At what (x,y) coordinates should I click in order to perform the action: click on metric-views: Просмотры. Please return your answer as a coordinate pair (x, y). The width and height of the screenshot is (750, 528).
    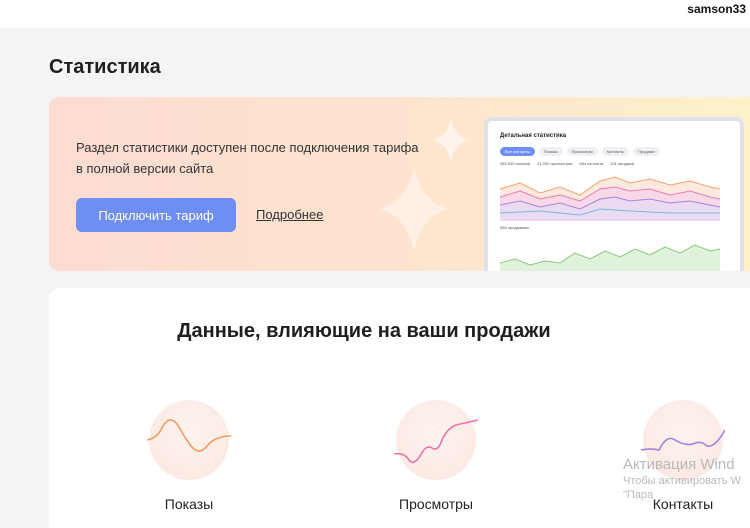
    Looking at the image, I should click on (436, 456).